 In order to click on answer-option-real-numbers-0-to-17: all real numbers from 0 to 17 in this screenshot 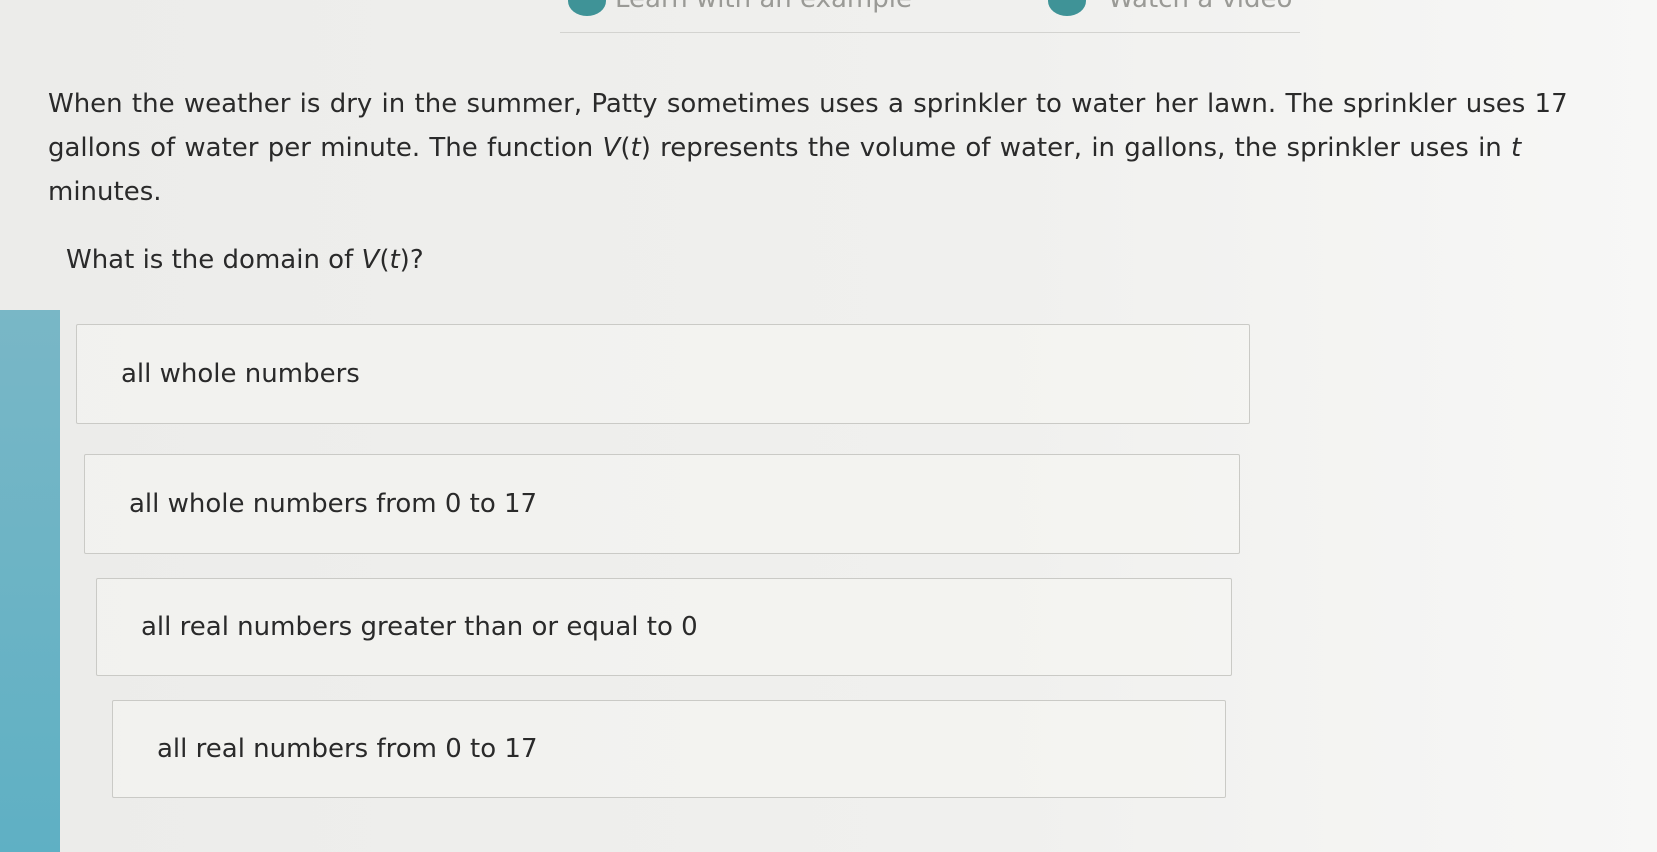, I will do `click(669, 749)`.